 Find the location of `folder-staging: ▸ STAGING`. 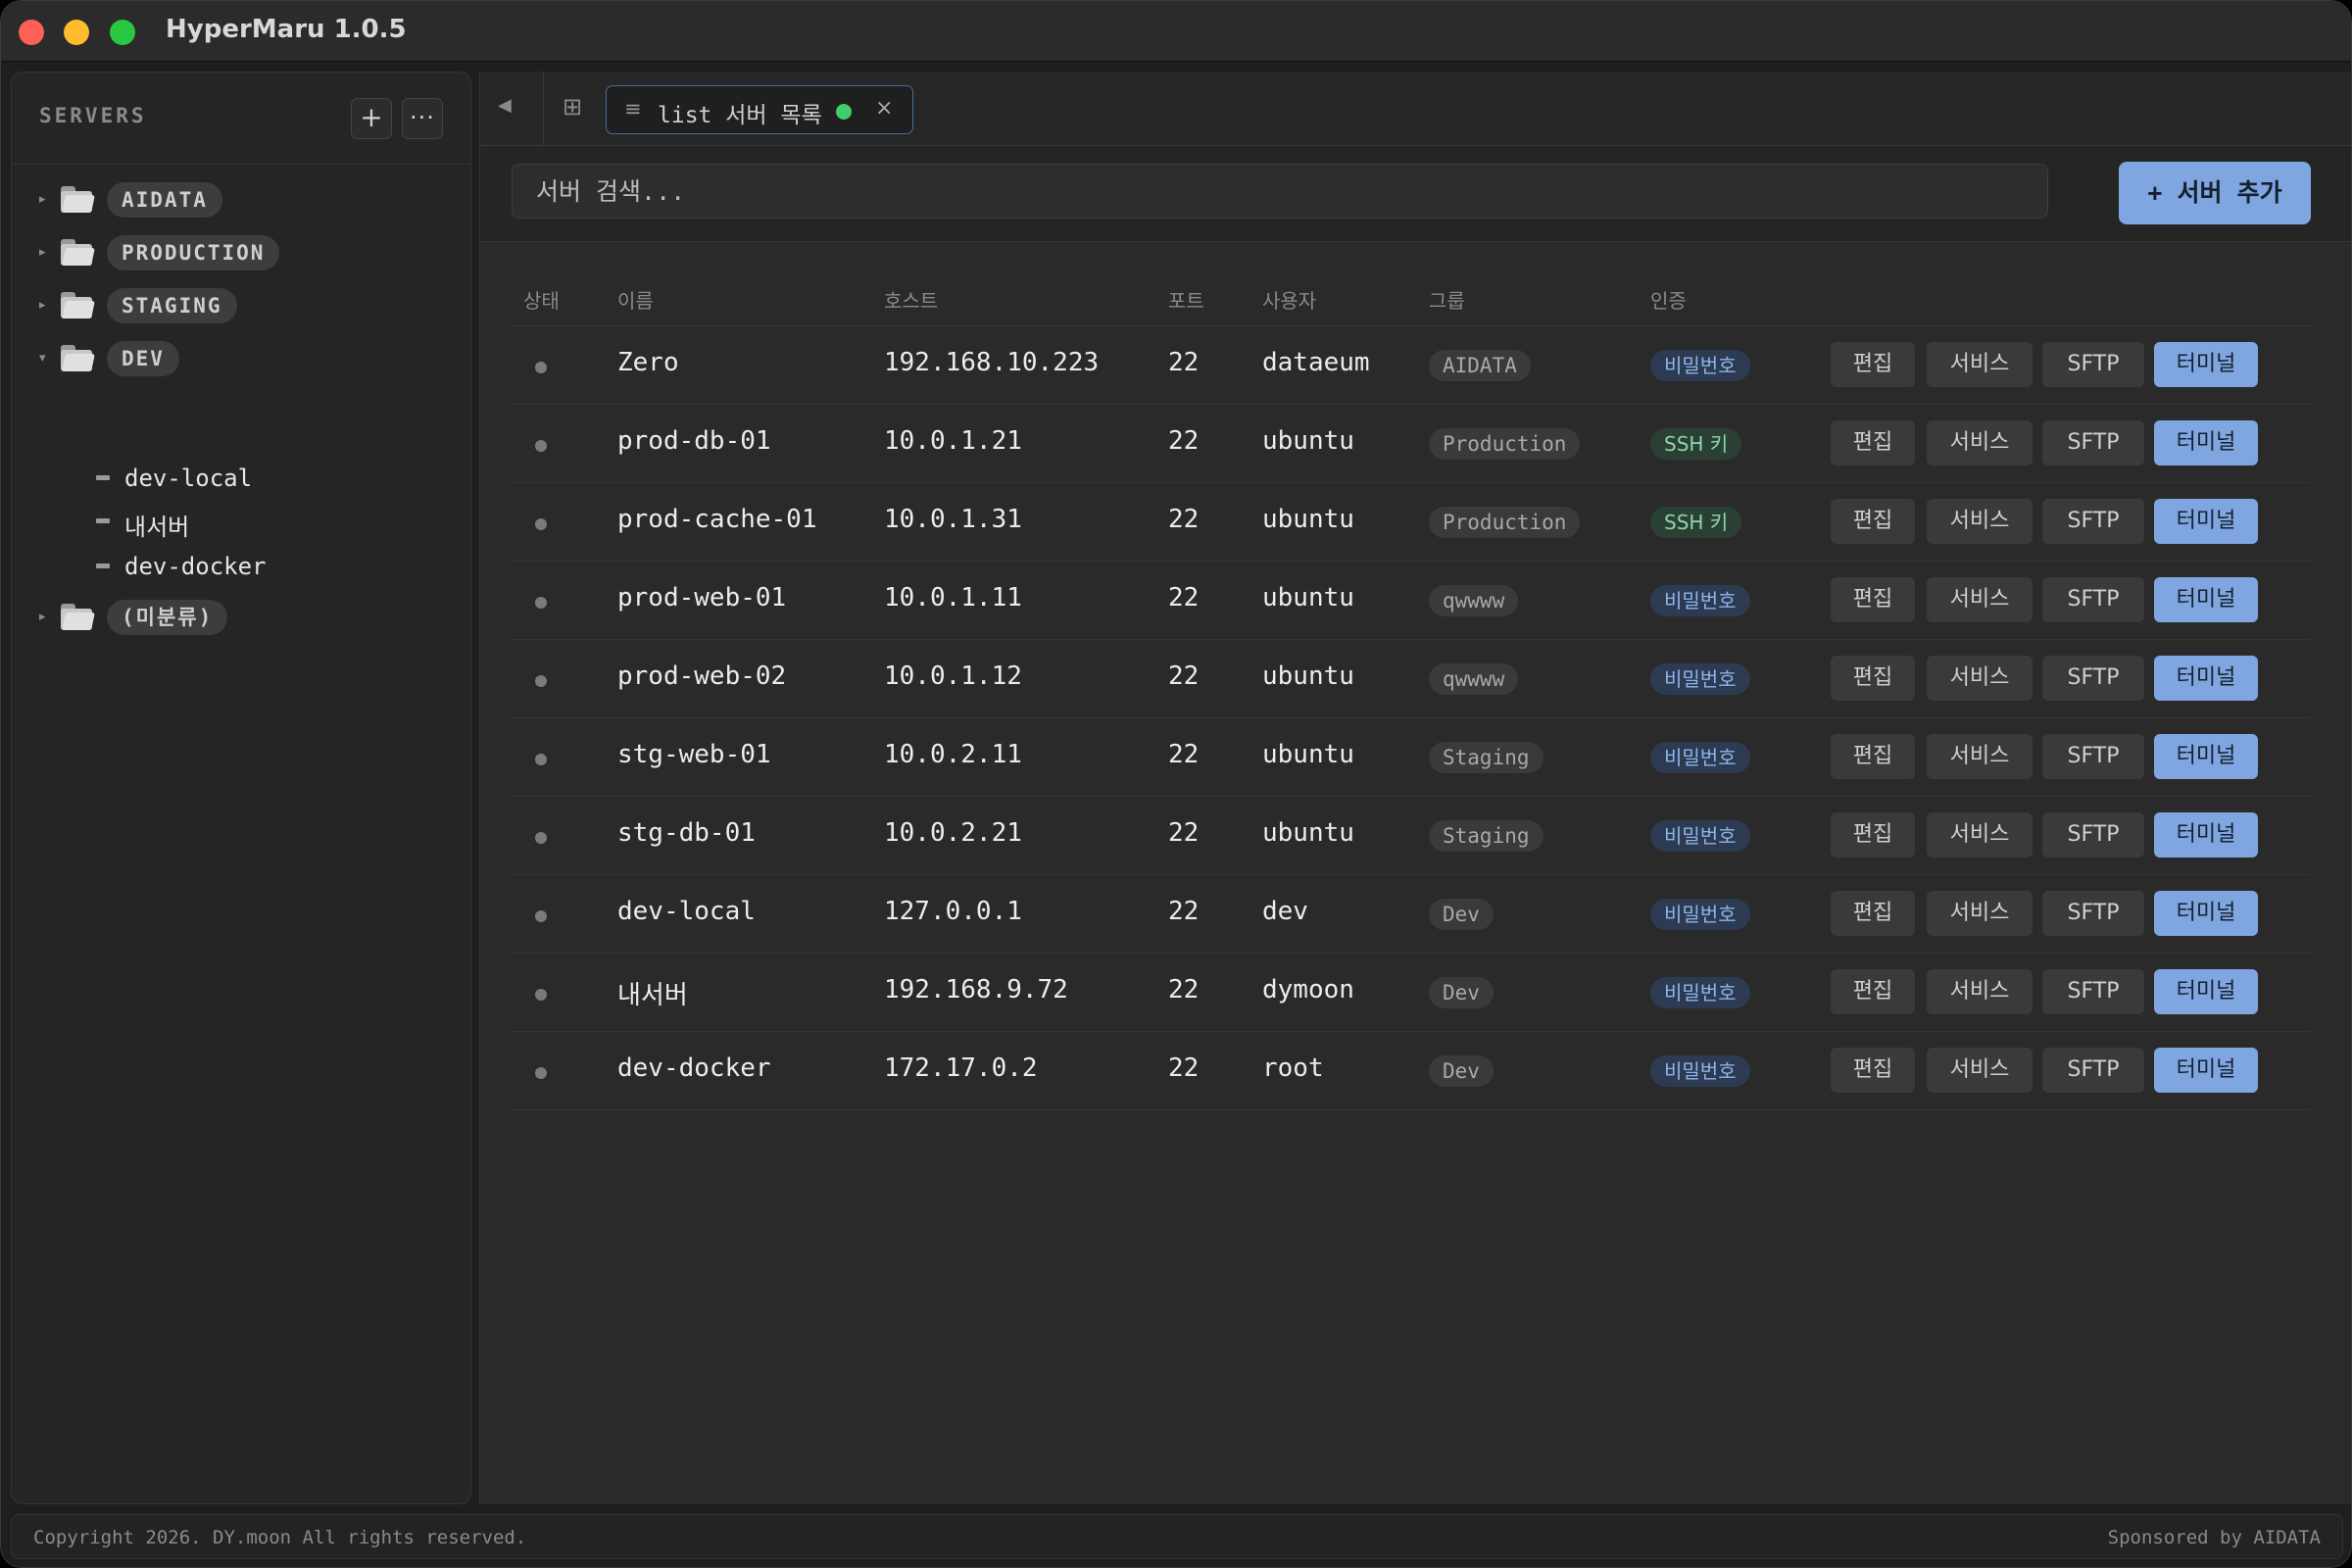

folder-staging: ▸ STAGING is located at coordinates (241, 307).